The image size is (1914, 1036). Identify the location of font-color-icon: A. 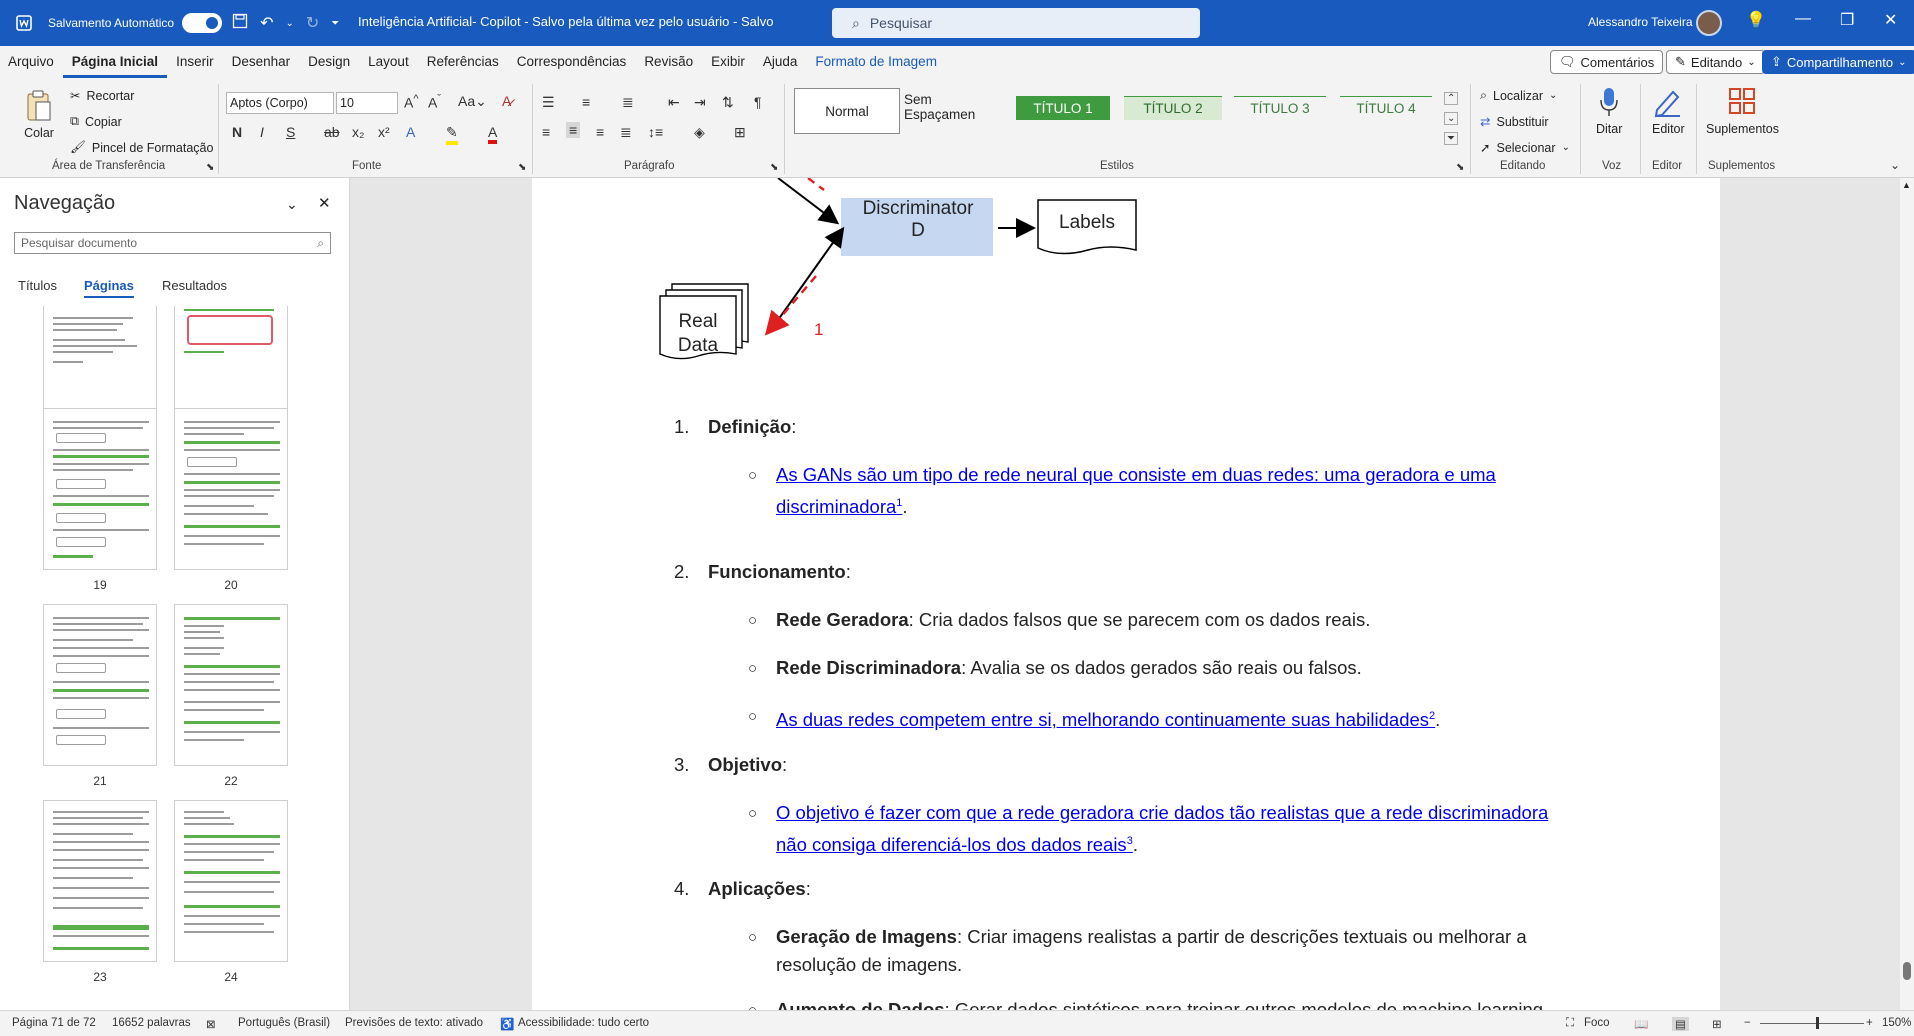
(493, 134).